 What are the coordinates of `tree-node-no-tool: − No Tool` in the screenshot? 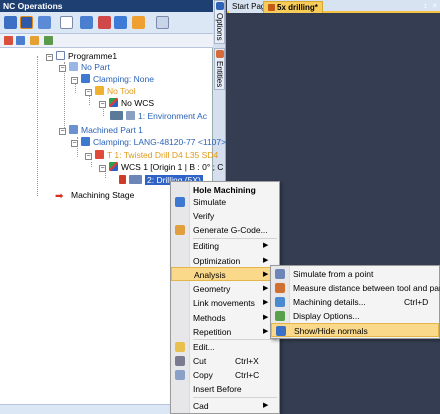 It's located at (110, 91).